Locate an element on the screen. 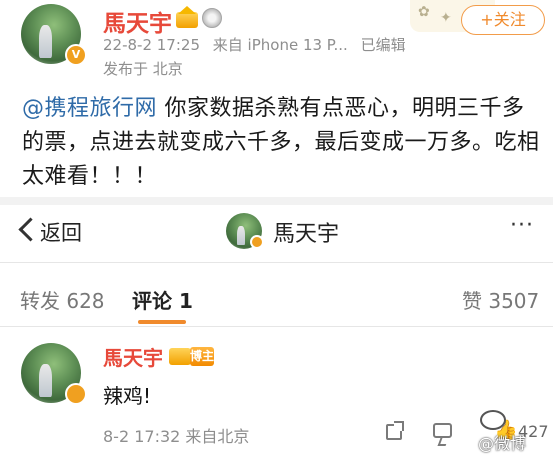 The image size is (553, 457). weibo-logo-icon is located at coordinates (493, 420).